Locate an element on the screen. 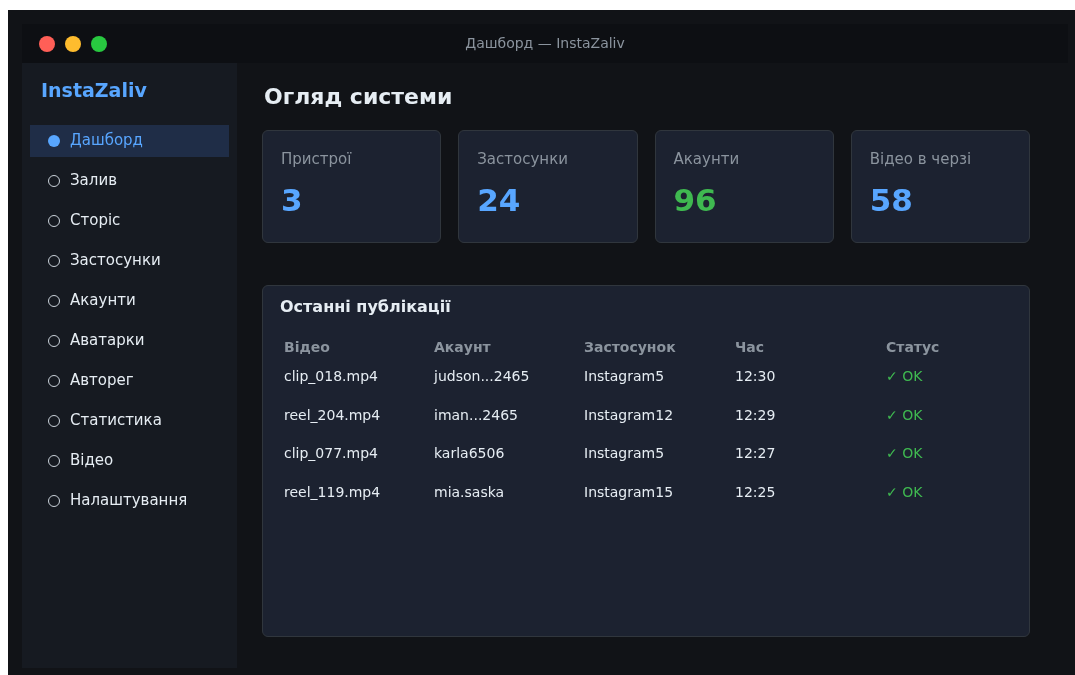  page-heading: Огляд системи is located at coordinates (358, 97).